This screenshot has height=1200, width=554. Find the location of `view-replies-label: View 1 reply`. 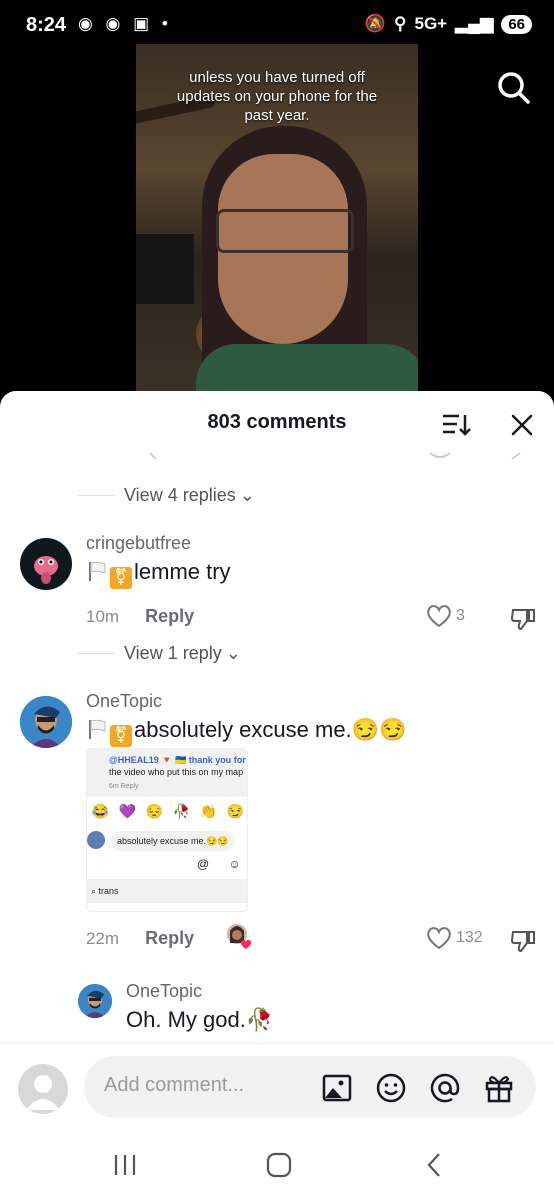

view-replies-label: View 1 reply is located at coordinates (173, 653).